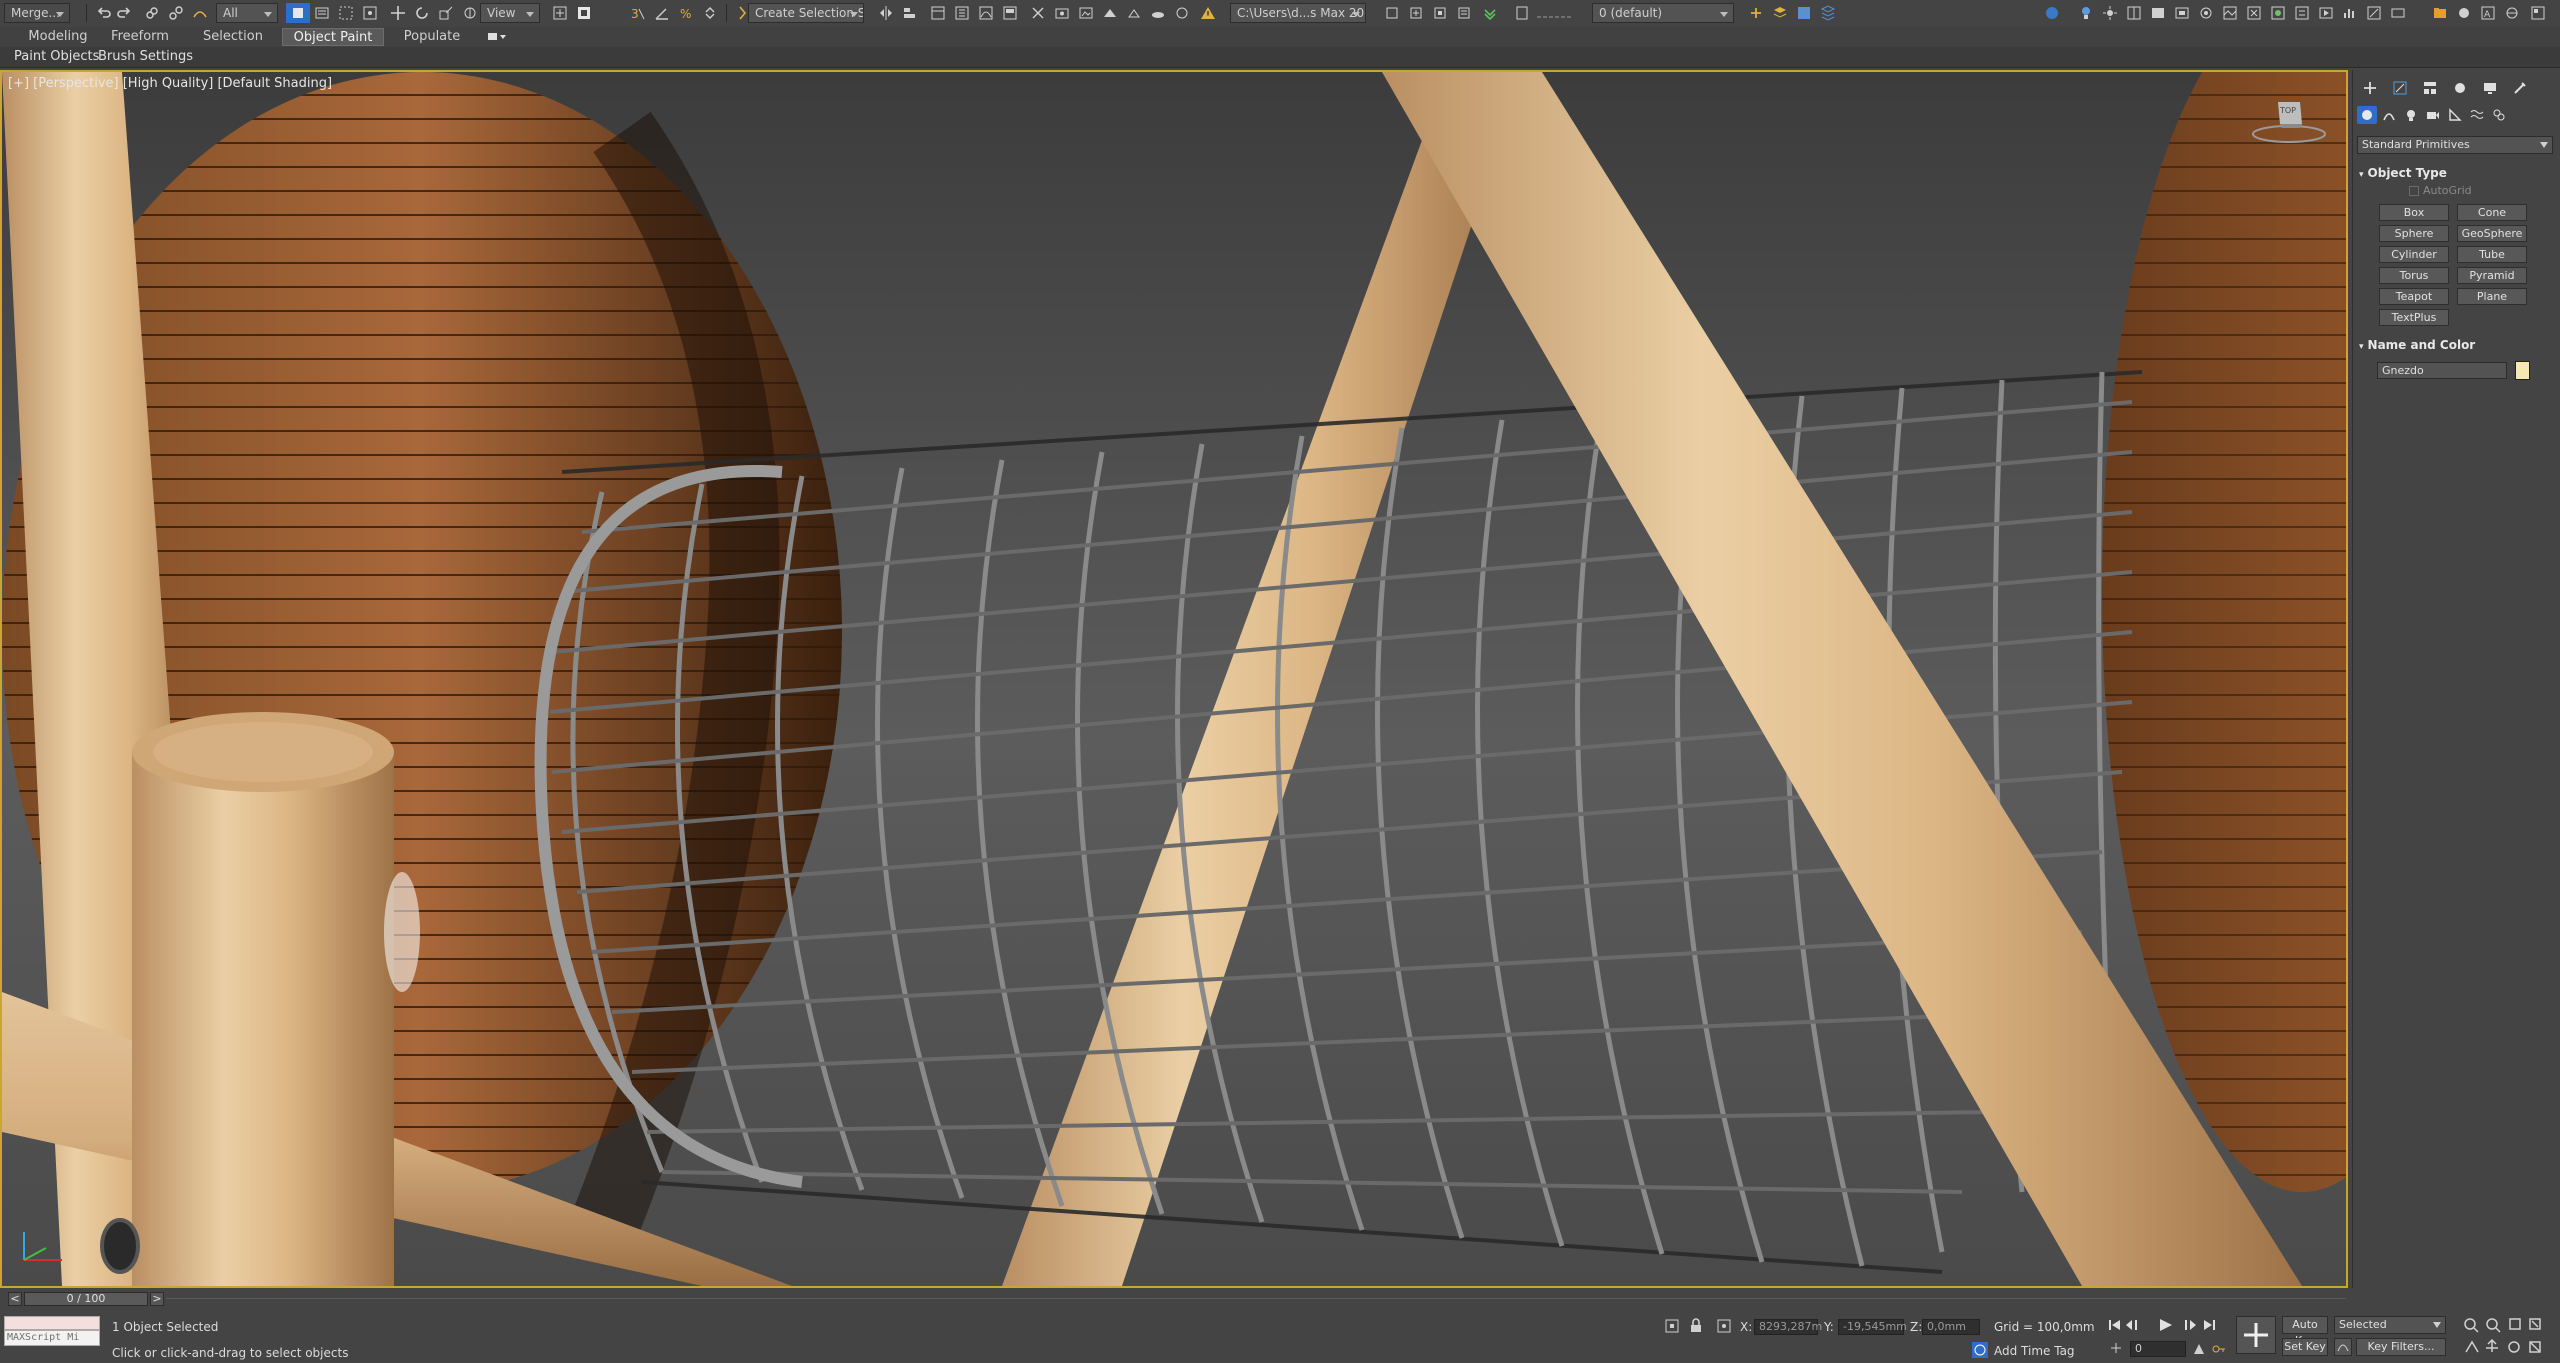 The width and height of the screenshot is (2560, 1363). I want to click on select-by-name-icon, so click(322, 13).